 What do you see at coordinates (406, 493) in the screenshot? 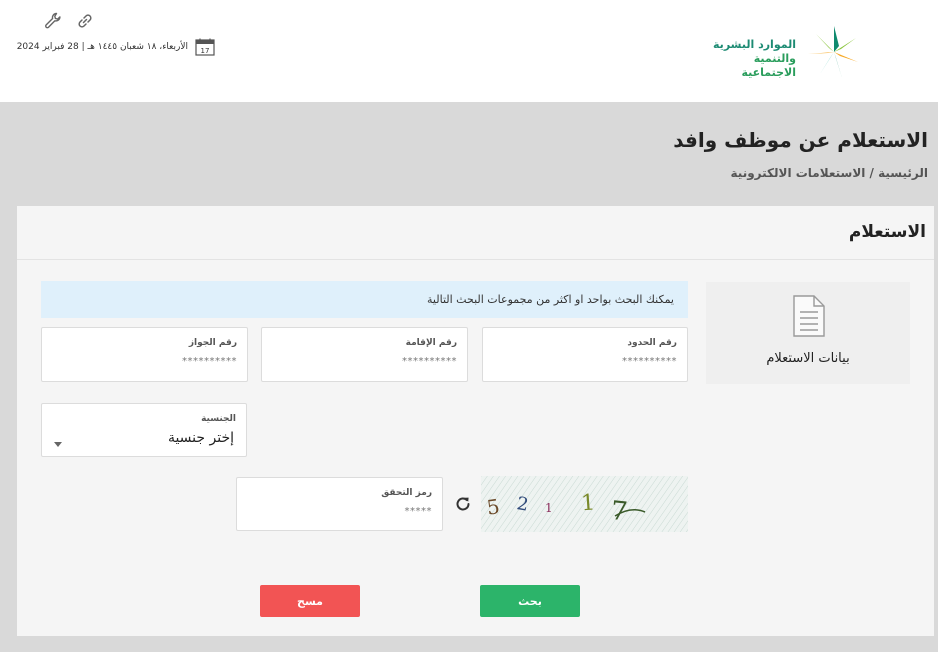
I see `captcha-label: رمز التحقق` at bounding box center [406, 493].